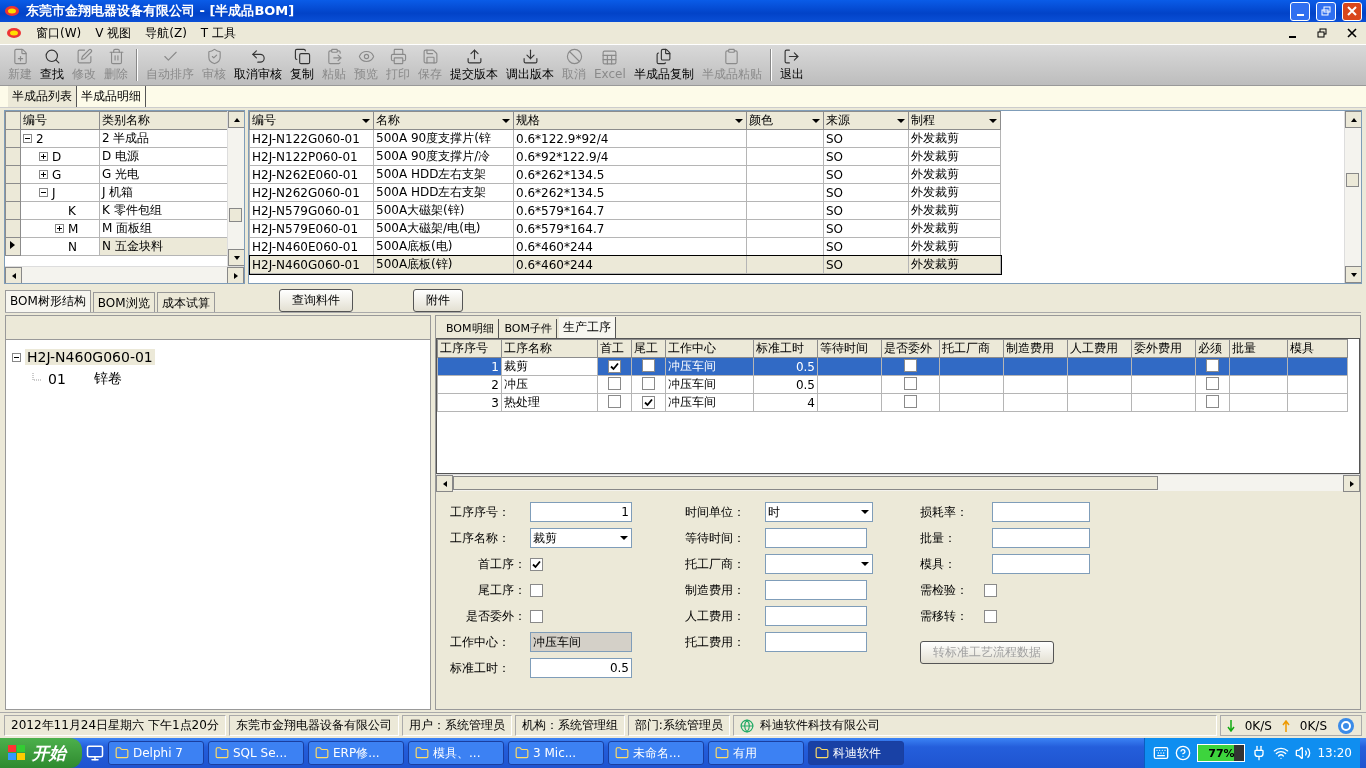 The height and width of the screenshot is (768, 1366). I want to click on column-header: 颜色, so click(785, 120).